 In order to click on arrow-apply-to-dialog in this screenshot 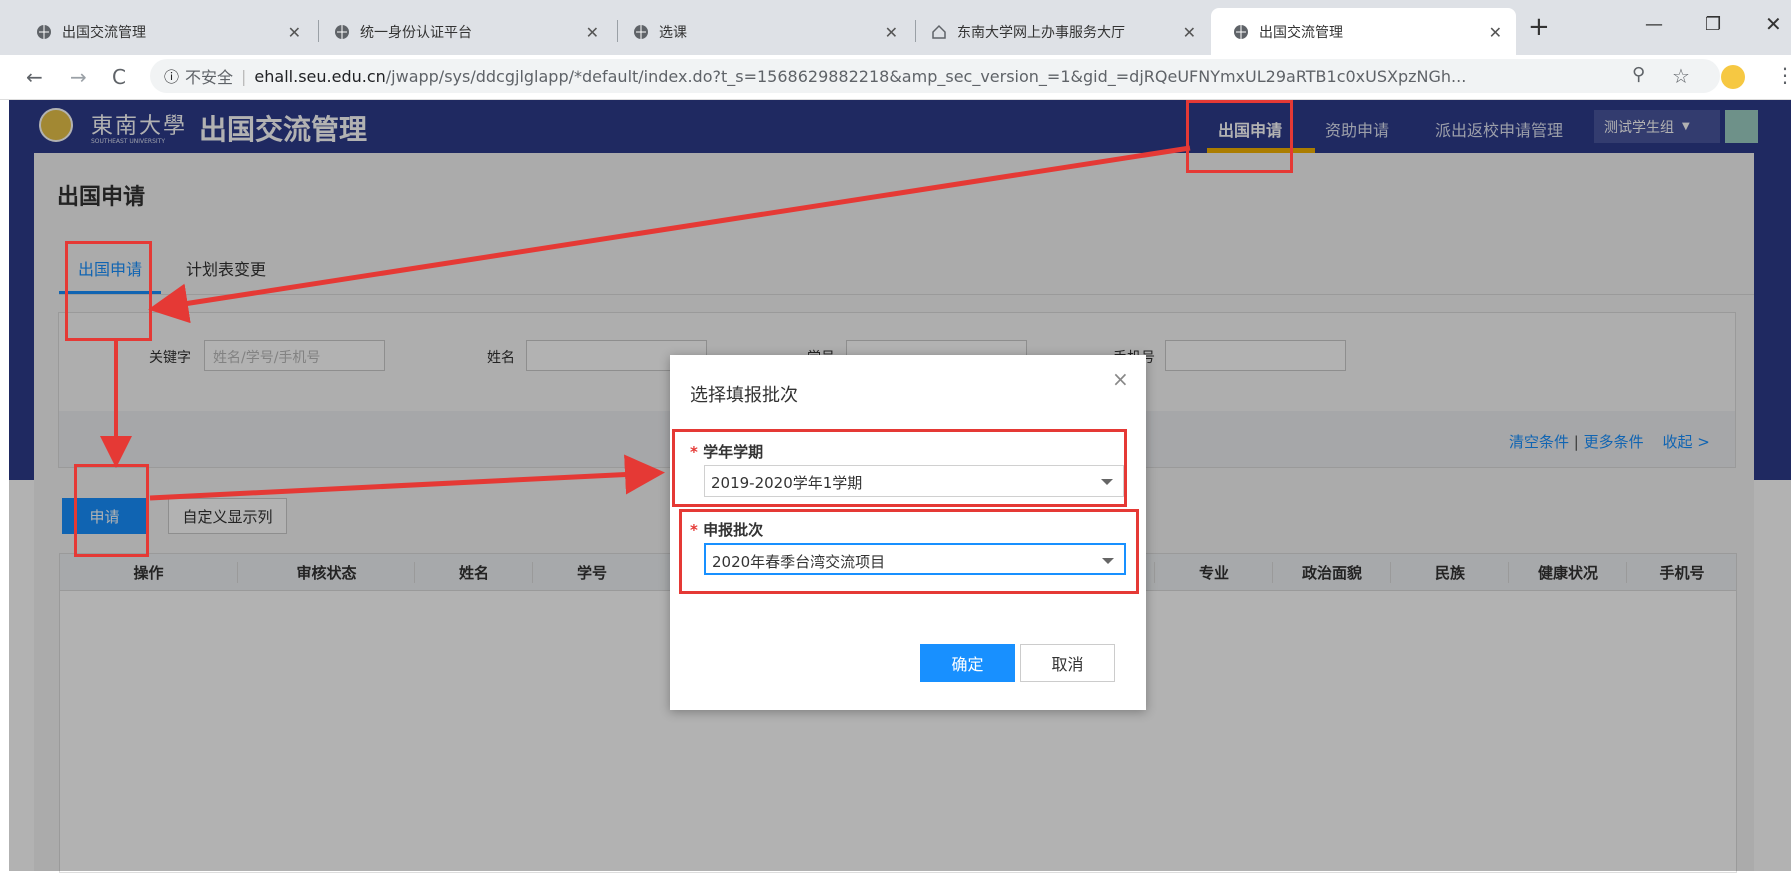, I will do `click(407, 477)`.